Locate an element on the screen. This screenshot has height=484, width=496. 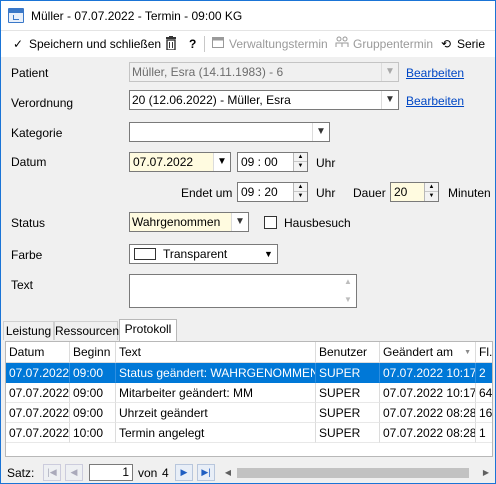
start-time-spinner: 09 : 00 ▲ ▼ is located at coordinates (272, 162).